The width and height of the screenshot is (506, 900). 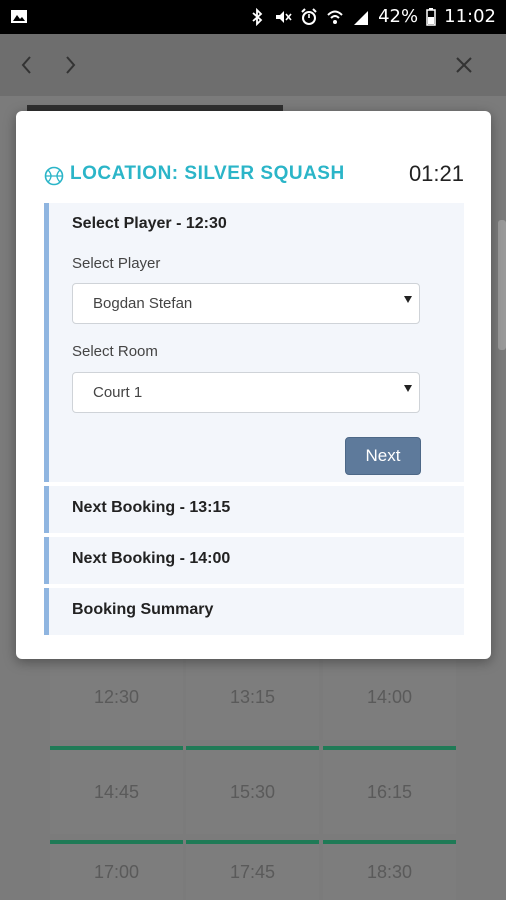 I want to click on status-bar: 42% 11:02, so click(x=253, y=17).